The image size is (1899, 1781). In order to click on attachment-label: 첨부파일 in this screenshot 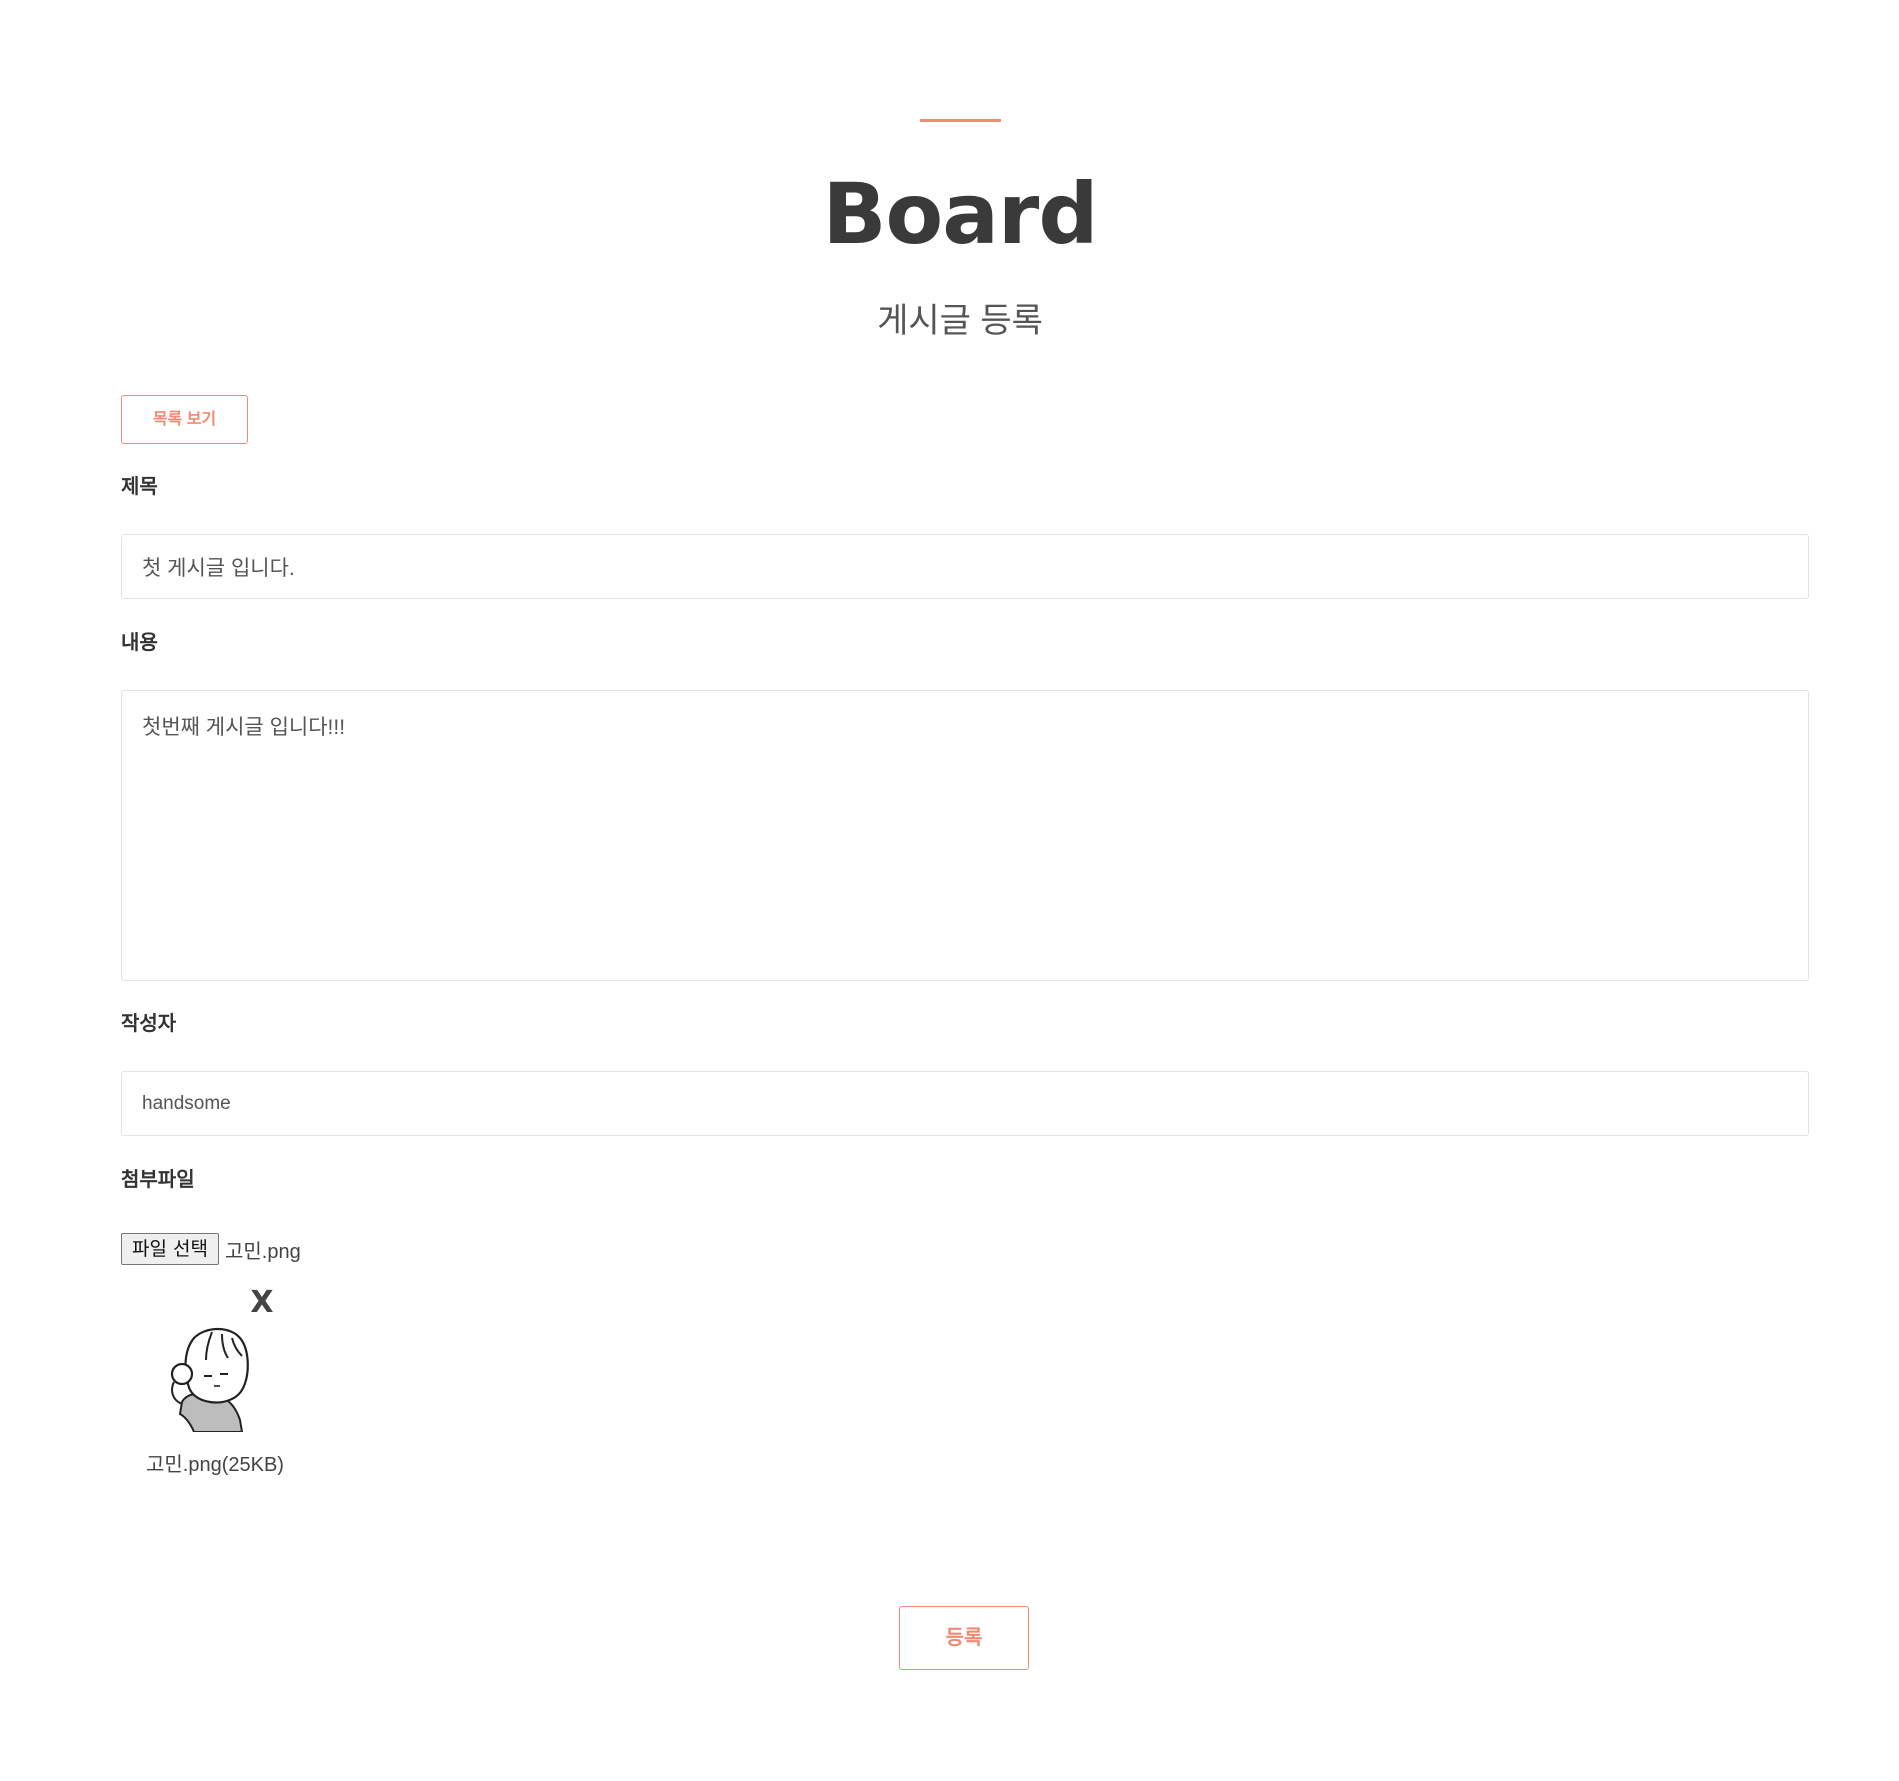, I will do `click(158, 1180)`.